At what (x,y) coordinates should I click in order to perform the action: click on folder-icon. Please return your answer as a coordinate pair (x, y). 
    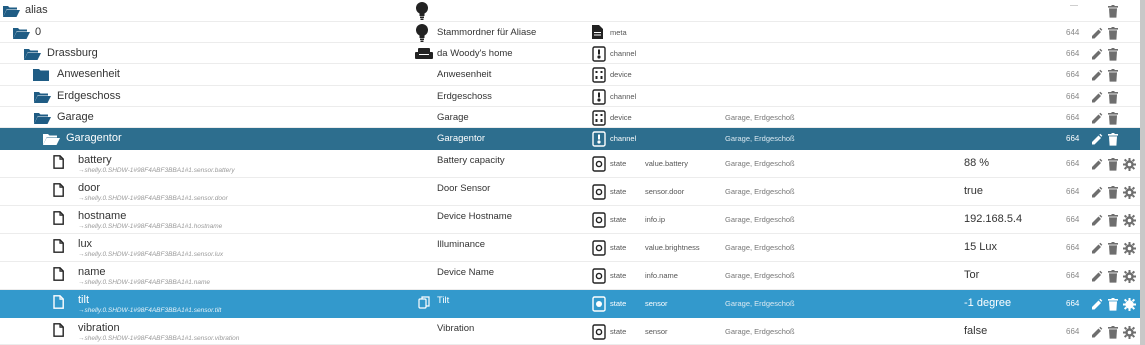
    Looking at the image, I should click on (41, 74).